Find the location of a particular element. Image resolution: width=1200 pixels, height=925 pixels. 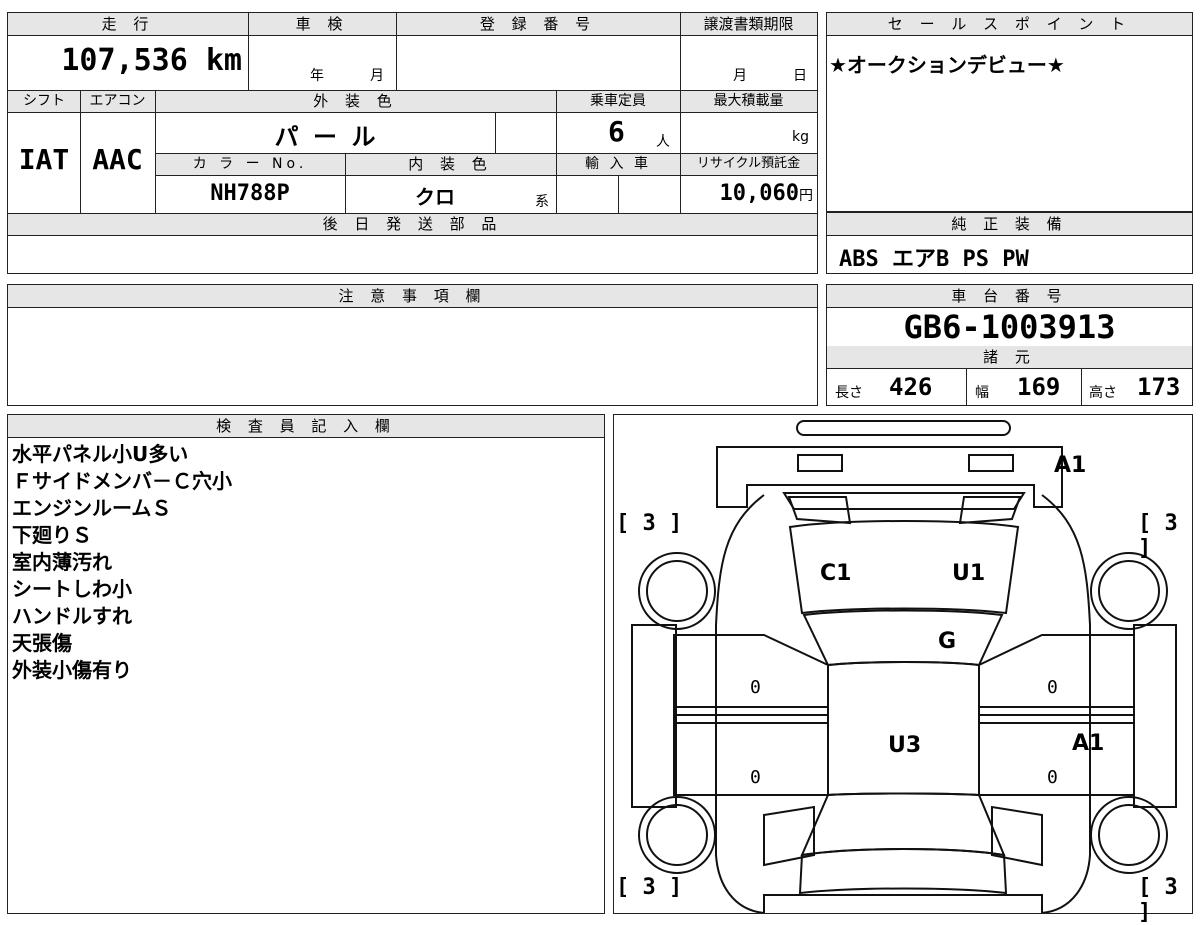

inspector-line: 下廻りＳ is located at coordinates (52, 535).